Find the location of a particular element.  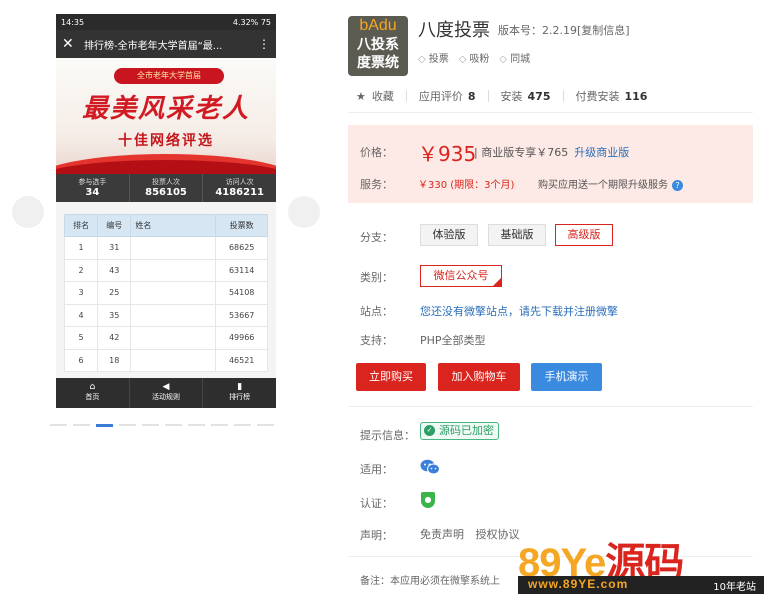

banner-headline: 最美风采老人 is located at coordinates (165, 109).